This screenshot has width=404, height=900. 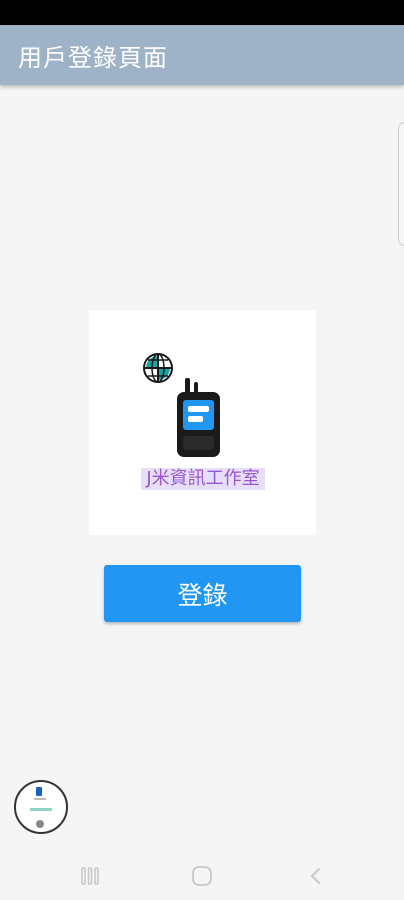 I want to click on walkie-talkie-icon, so click(x=198, y=417).